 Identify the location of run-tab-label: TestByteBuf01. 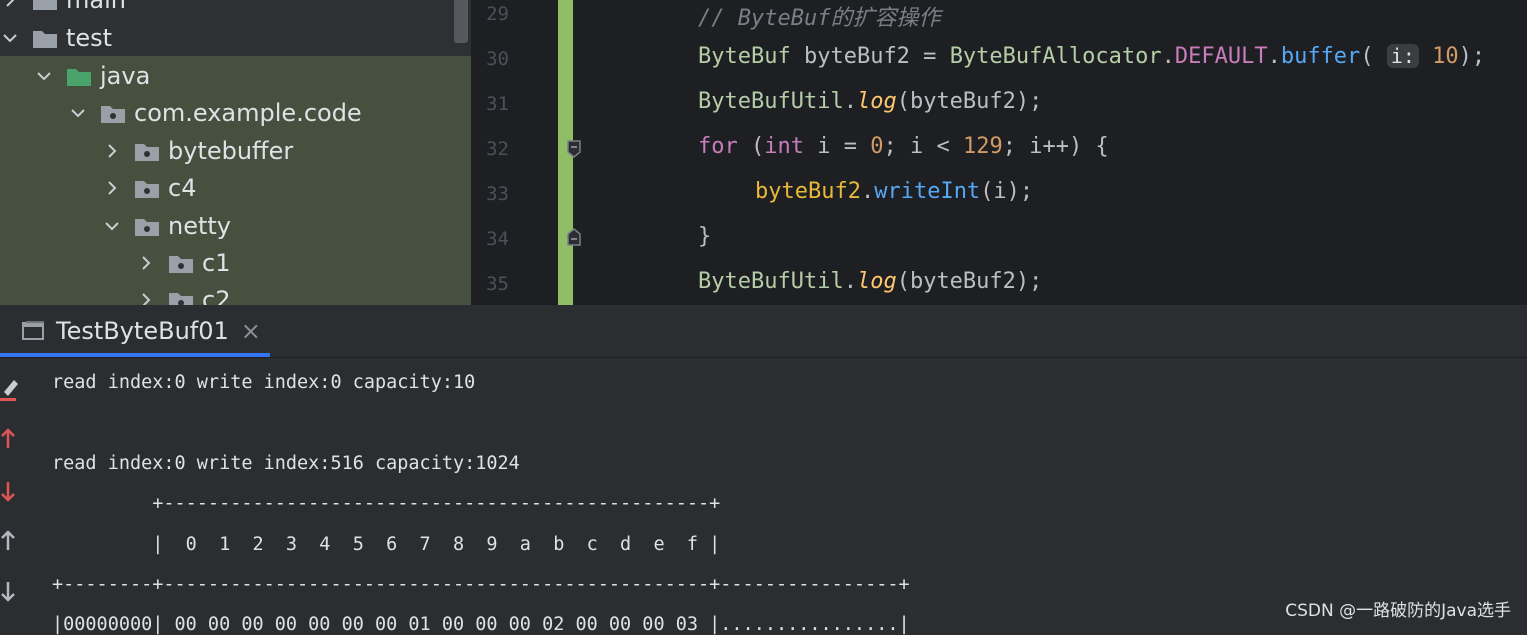
(142, 331).